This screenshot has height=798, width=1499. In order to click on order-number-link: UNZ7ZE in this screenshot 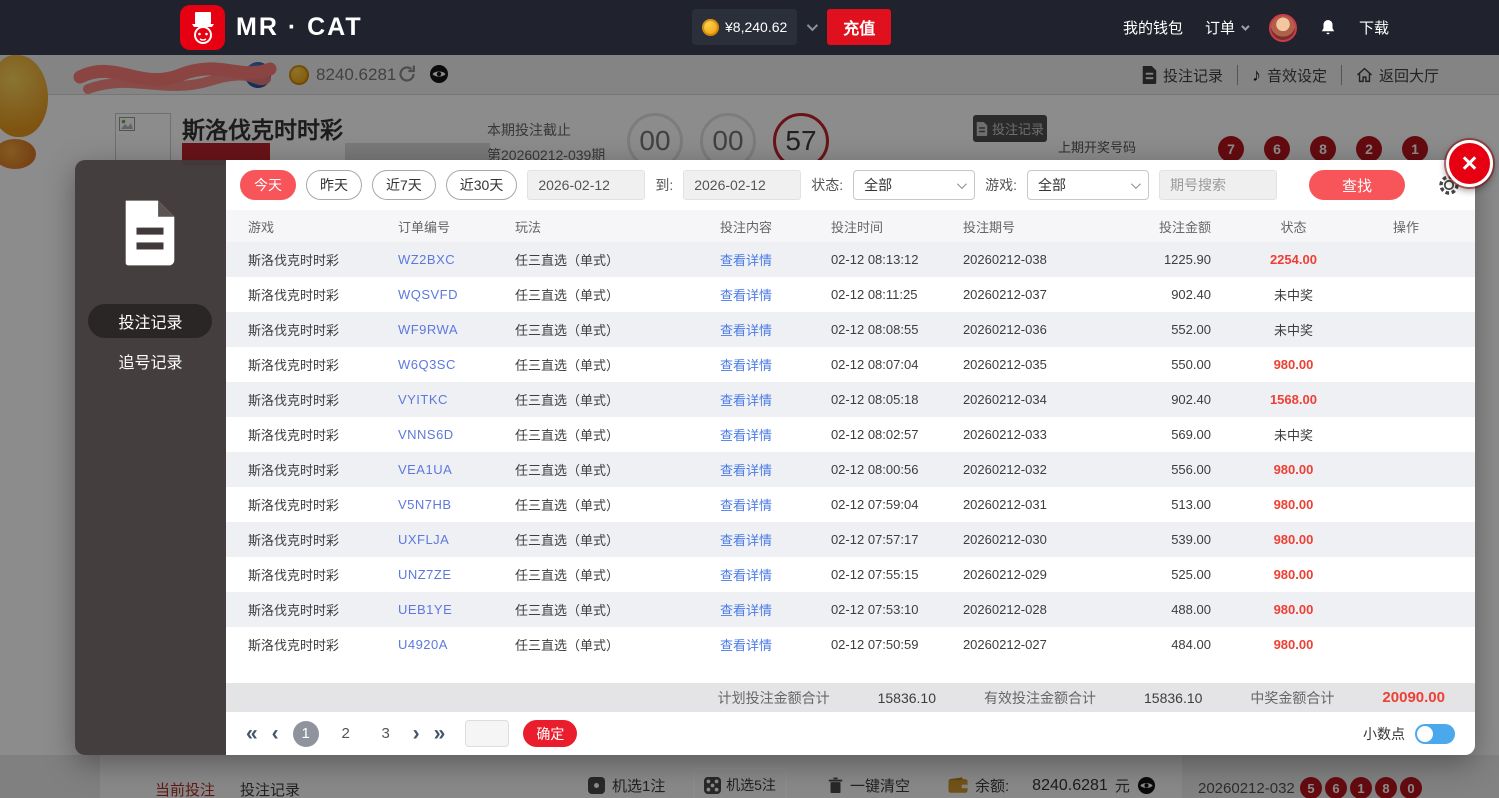, I will do `click(456, 574)`.